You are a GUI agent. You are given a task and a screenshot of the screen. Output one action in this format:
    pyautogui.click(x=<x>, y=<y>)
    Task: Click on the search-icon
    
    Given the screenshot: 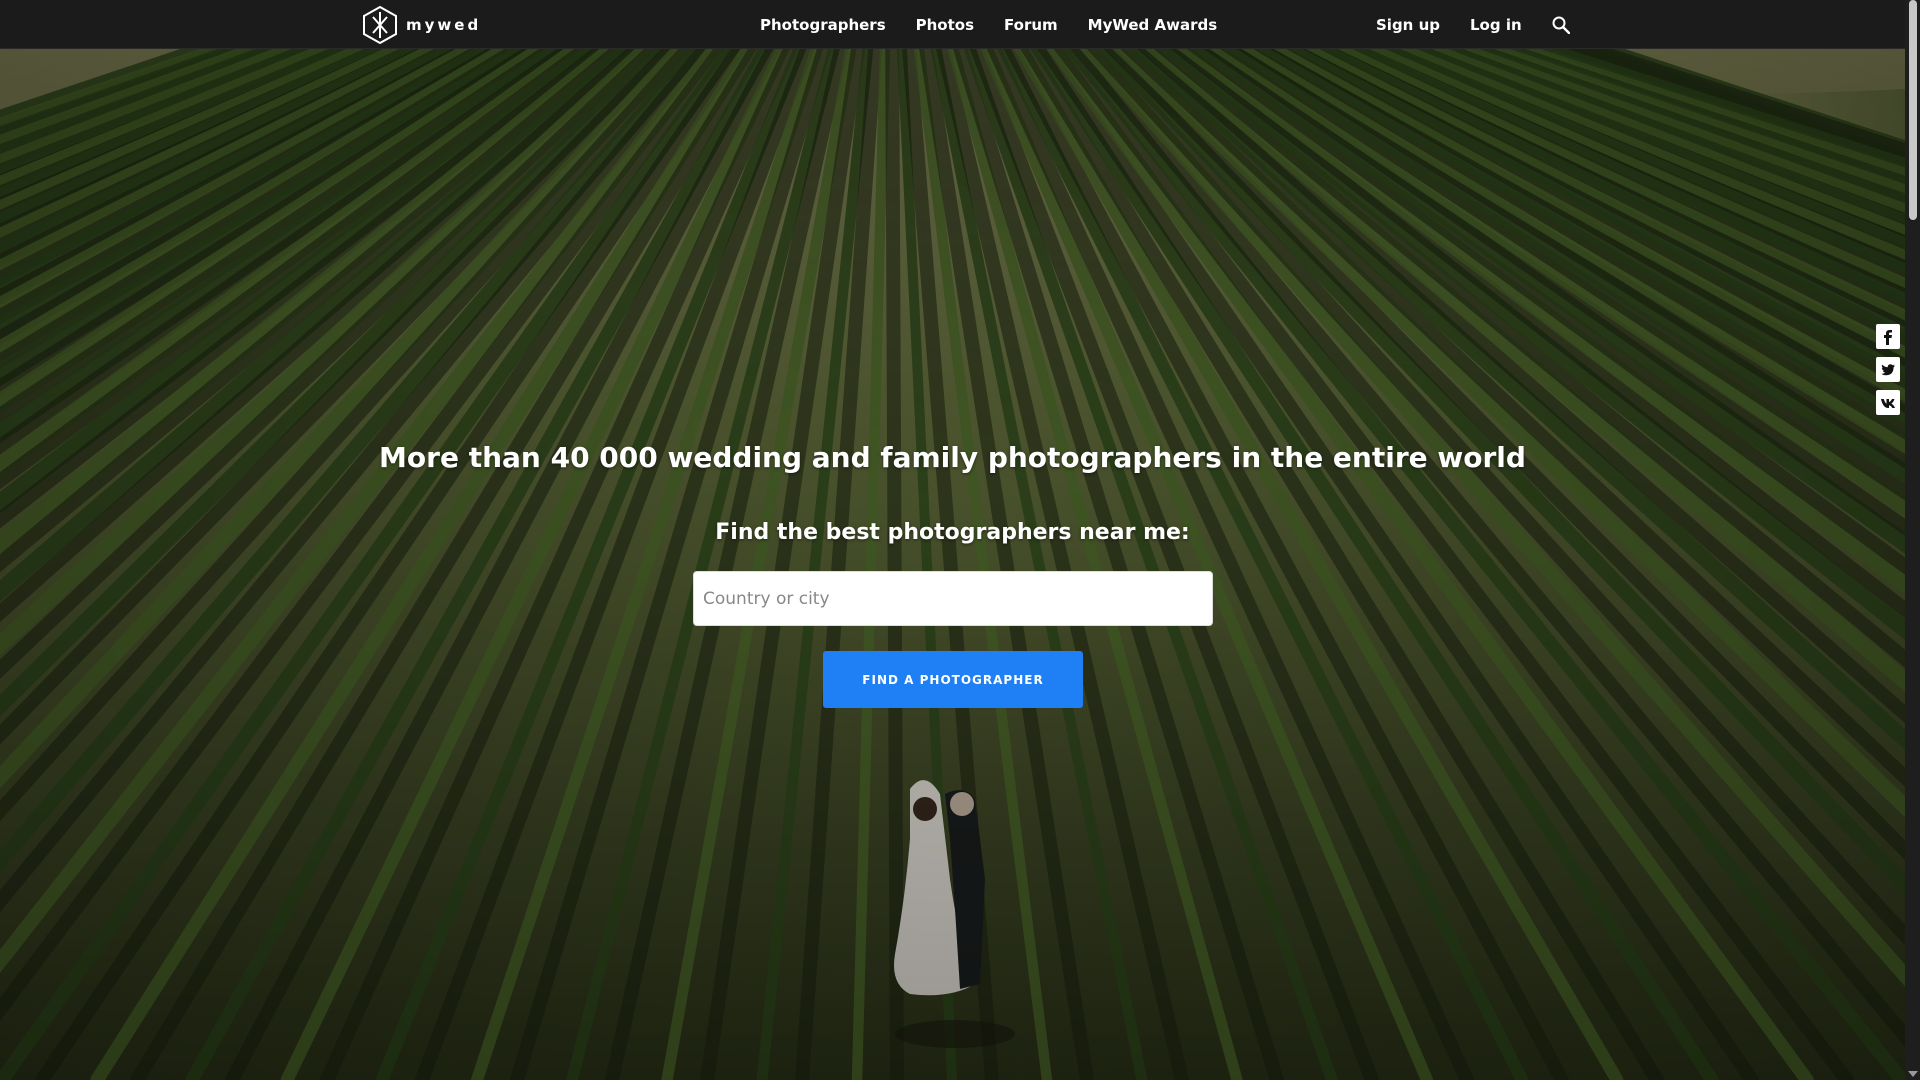 What is the action you would take?
    pyautogui.click(x=1561, y=25)
    